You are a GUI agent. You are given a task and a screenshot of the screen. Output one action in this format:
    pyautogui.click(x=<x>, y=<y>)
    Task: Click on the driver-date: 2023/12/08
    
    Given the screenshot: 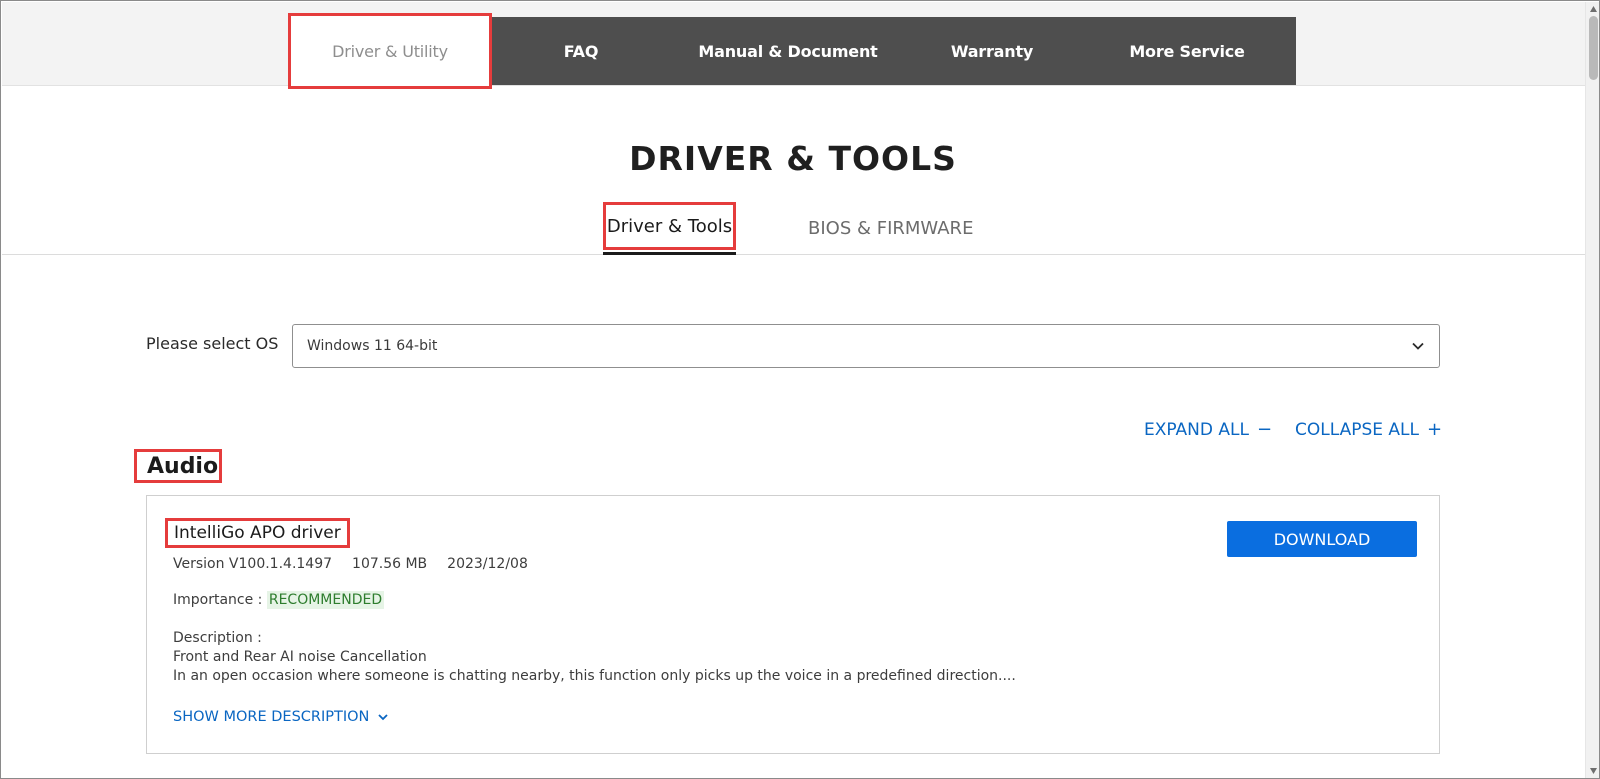 What is the action you would take?
    pyautogui.click(x=487, y=564)
    